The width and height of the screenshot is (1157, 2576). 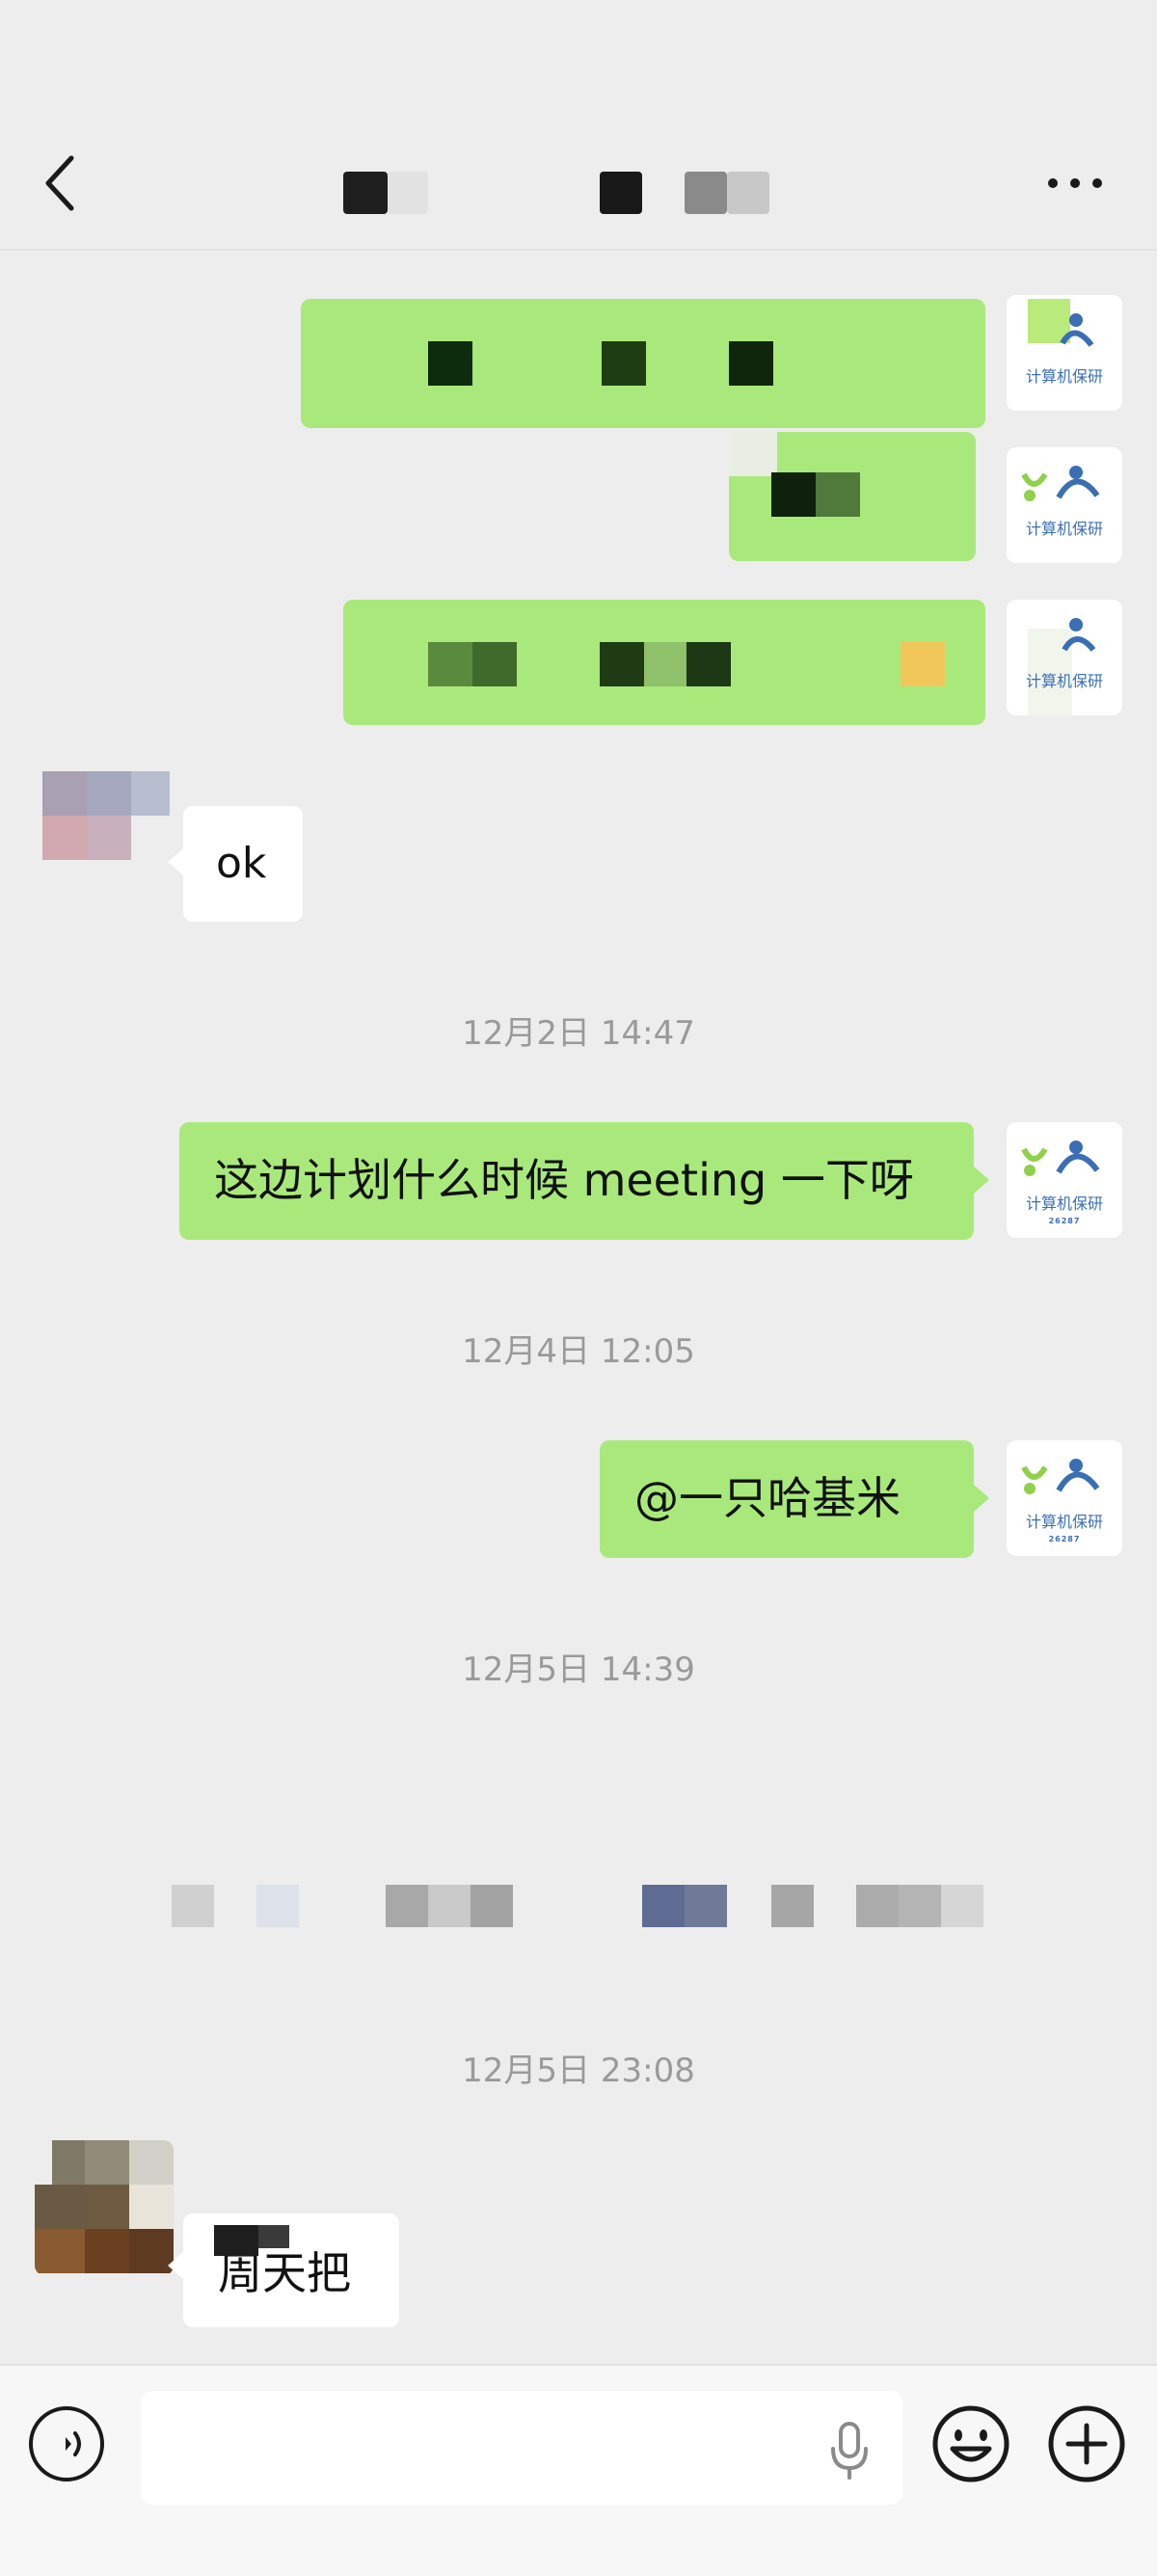 What do you see at coordinates (578, 1352) in the screenshot?
I see `timestamp: 12月4日 12:05` at bounding box center [578, 1352].